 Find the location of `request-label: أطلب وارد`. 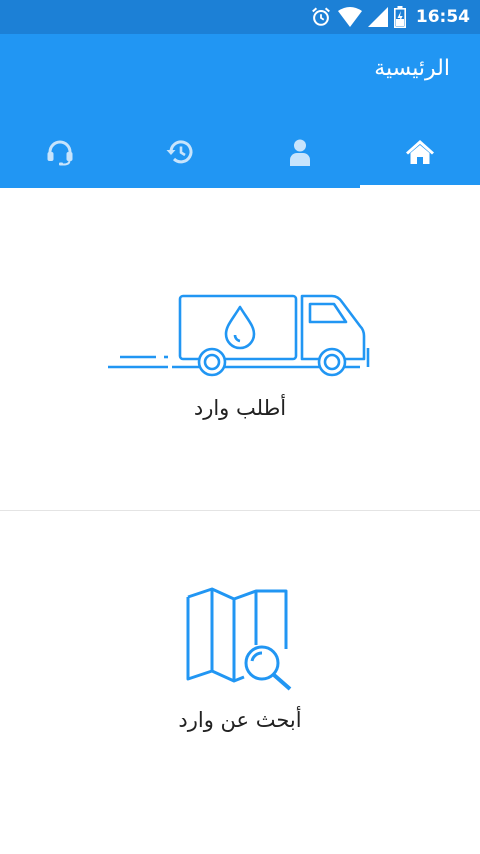

request-label: أطلب وارد is located at coordinates (240, 408).